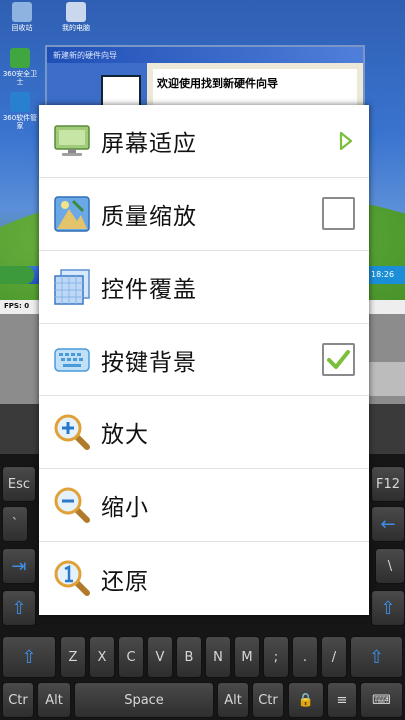 The width and height of the screenshot is (405, 720). What do you see at coordinates (342, 700) in the screenshot?
I see `menu-icon: ≡` at bounding box center [342, 700].